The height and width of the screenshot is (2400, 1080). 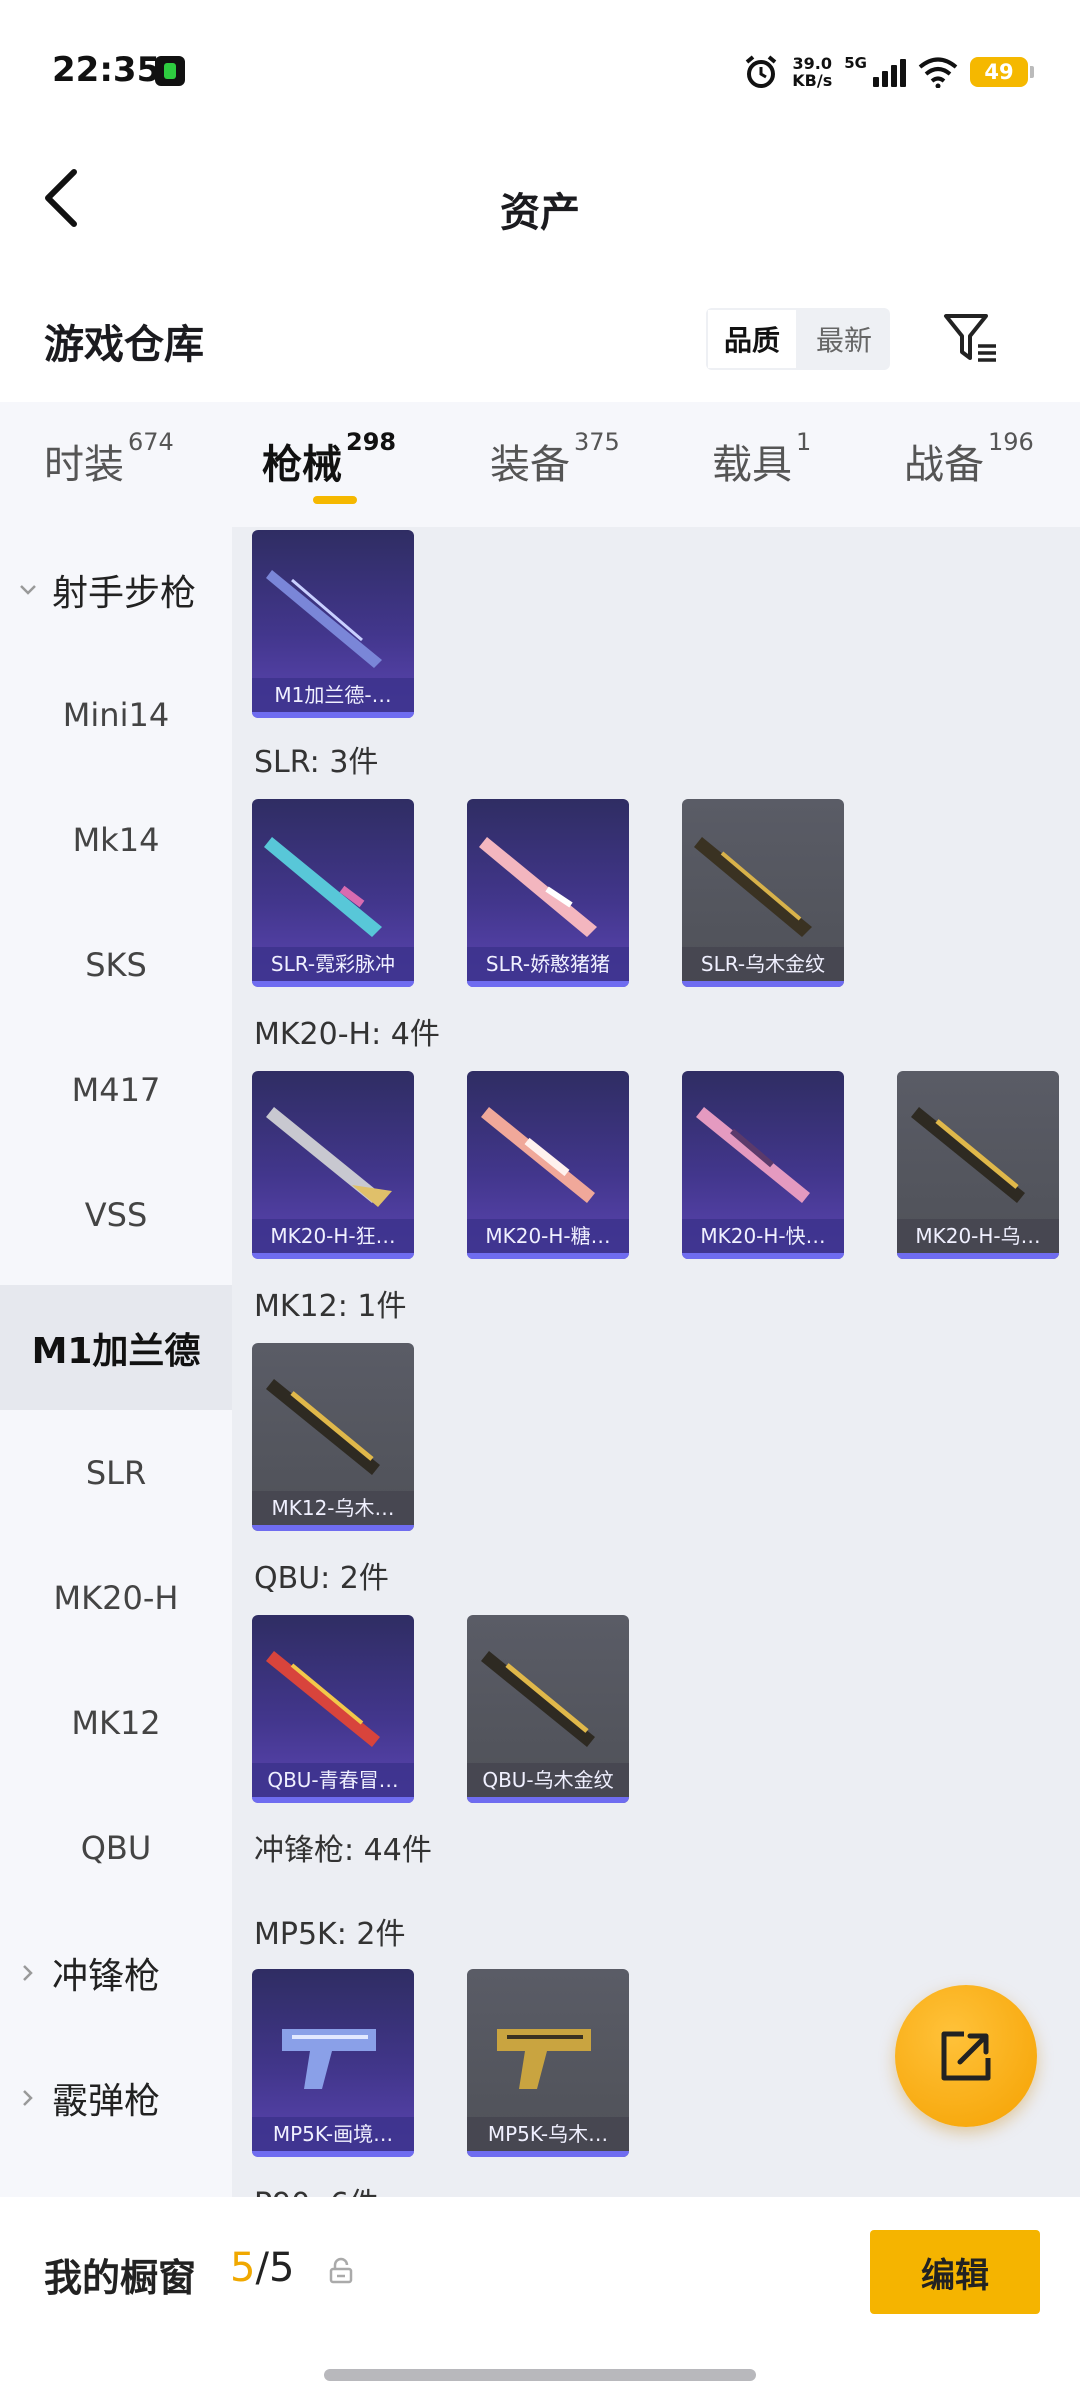 I want to click on signal-icon, so click(x=889, y=72).